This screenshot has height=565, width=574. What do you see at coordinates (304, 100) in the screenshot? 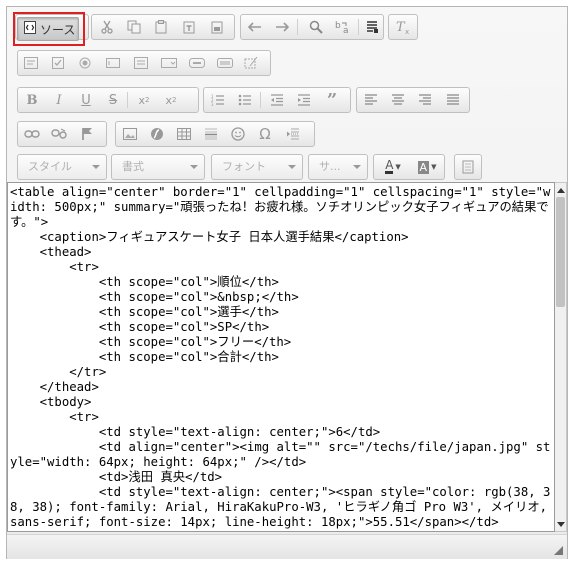
I see `indent-icon` at bounding box center [304, 100].